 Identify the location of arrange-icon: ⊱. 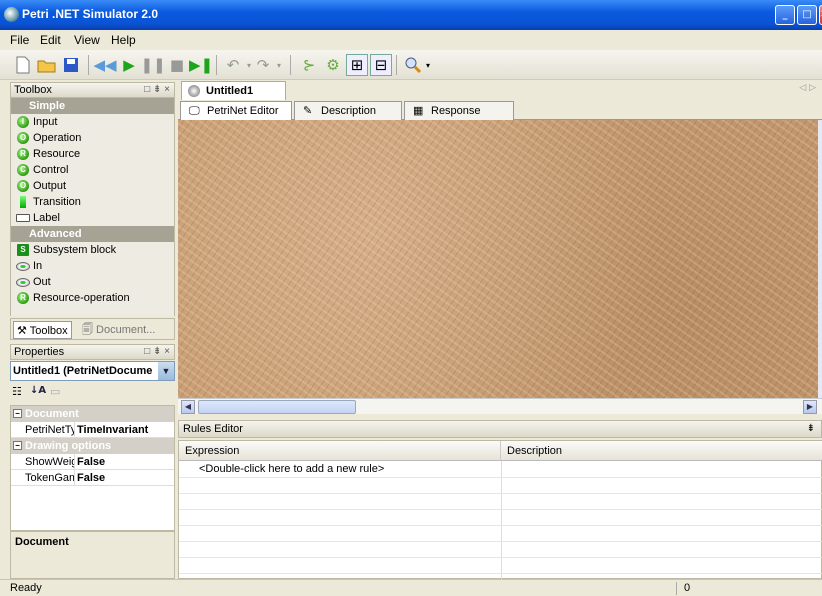
(309, 65).